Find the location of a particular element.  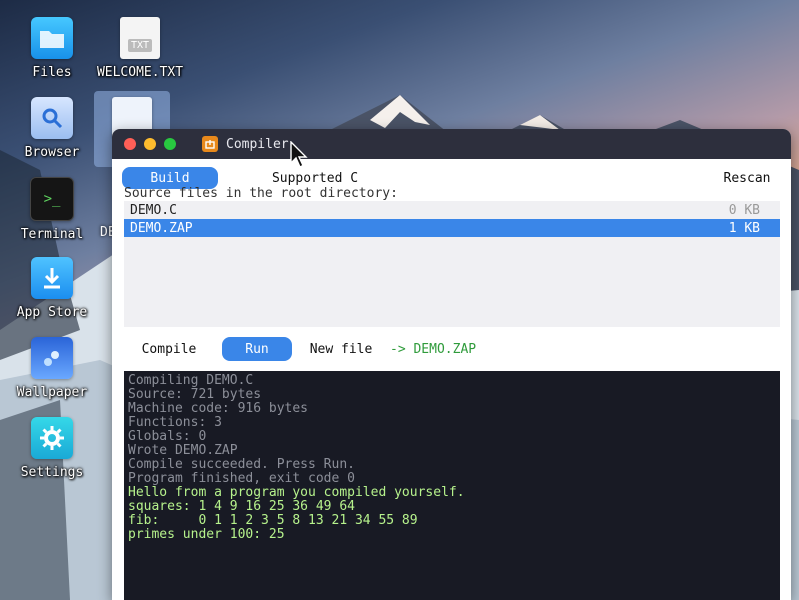

magnifier-icon is located at coordinates (52, 118).